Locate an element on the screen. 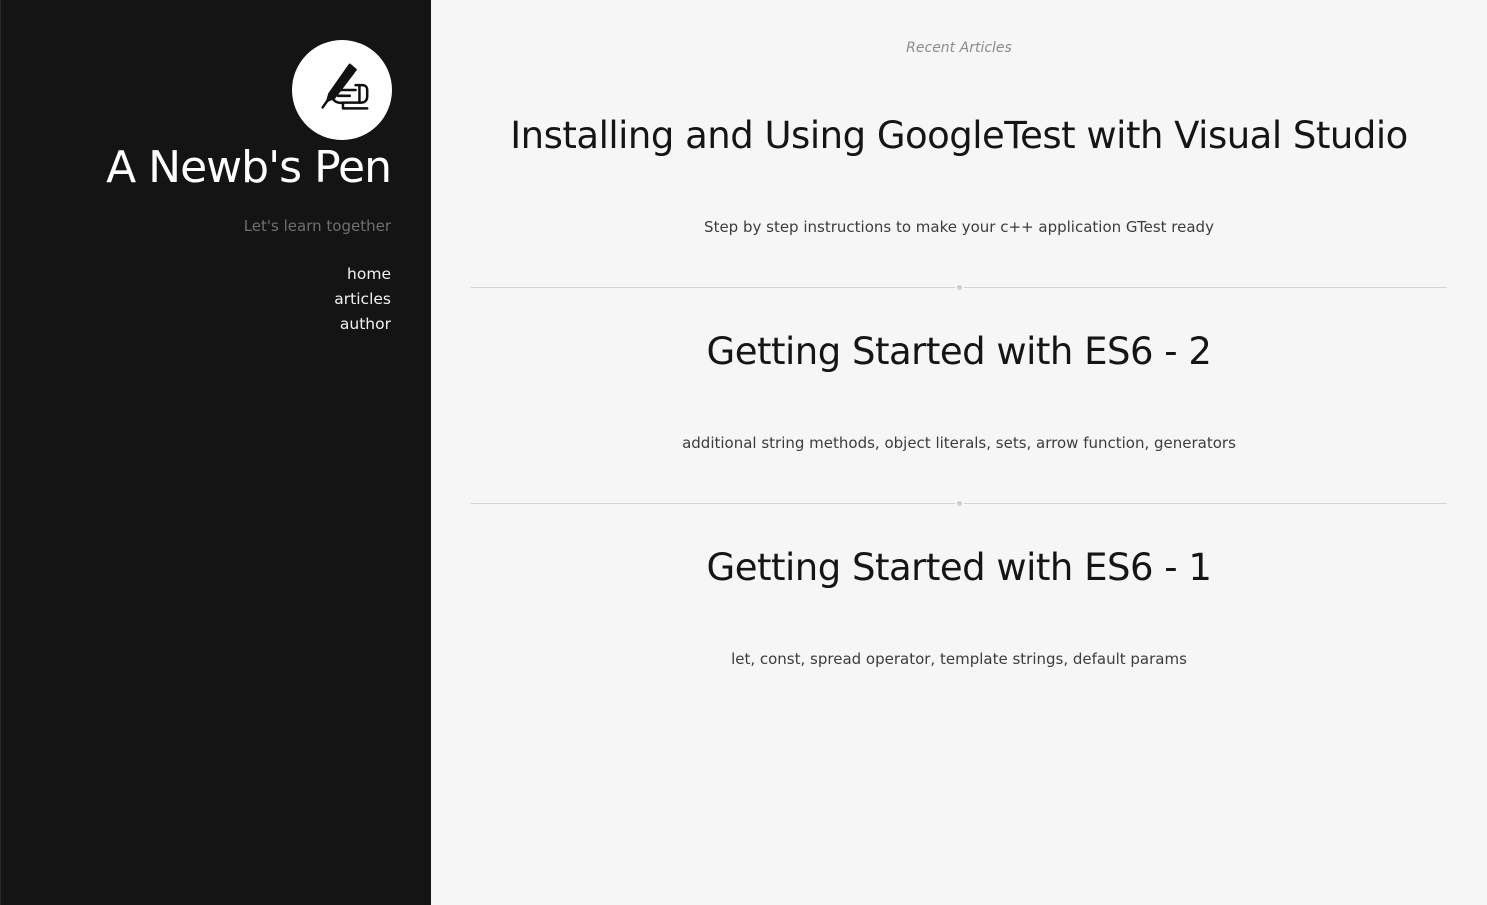 This screenshot has width=1487, height=905. main-nav: home articles author is located at coordinates (362, 299).